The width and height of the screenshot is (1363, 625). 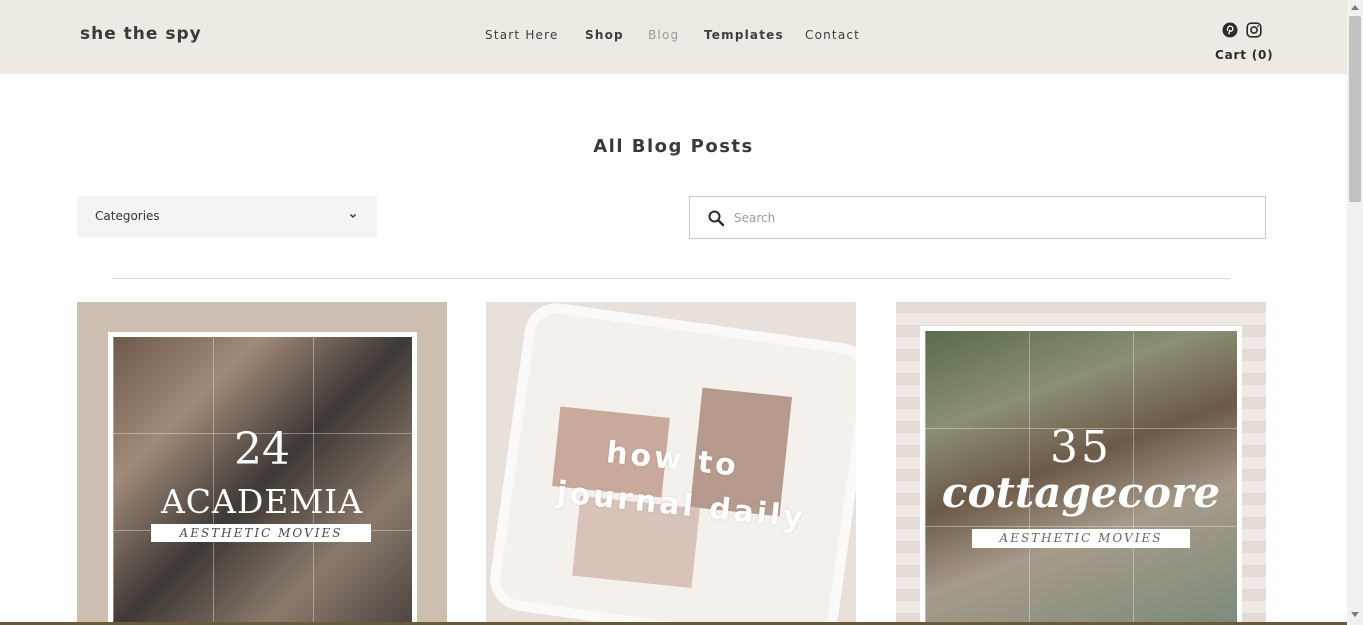 I want to click on nav-start-here: Start Here, so click(x=522, y=35).